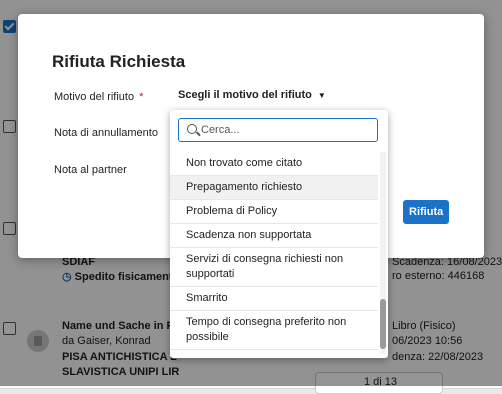 This screenshot has height=394, width=502. I want to click on reject-button: Rifiuta, so click(426, 212).